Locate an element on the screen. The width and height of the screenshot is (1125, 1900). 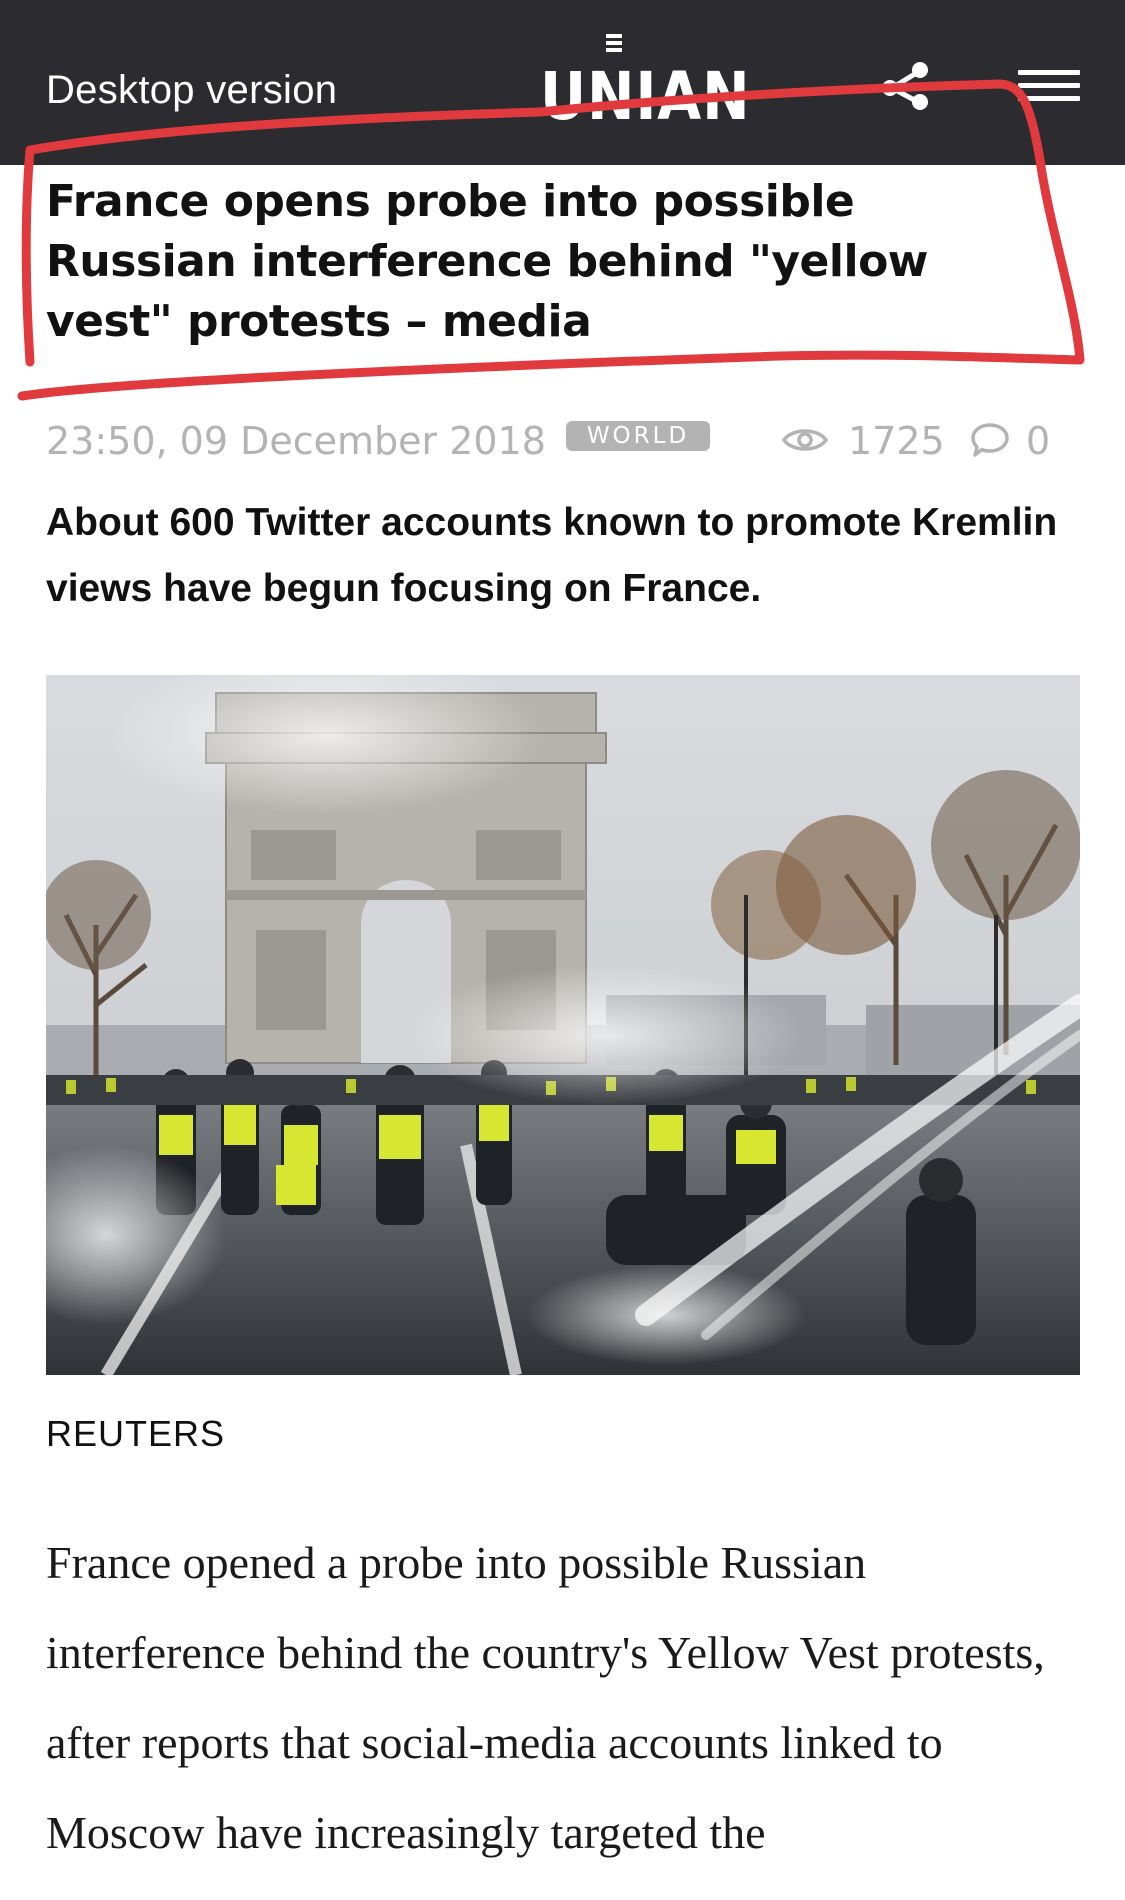
eye-icon is located at coordinates (805, 440).